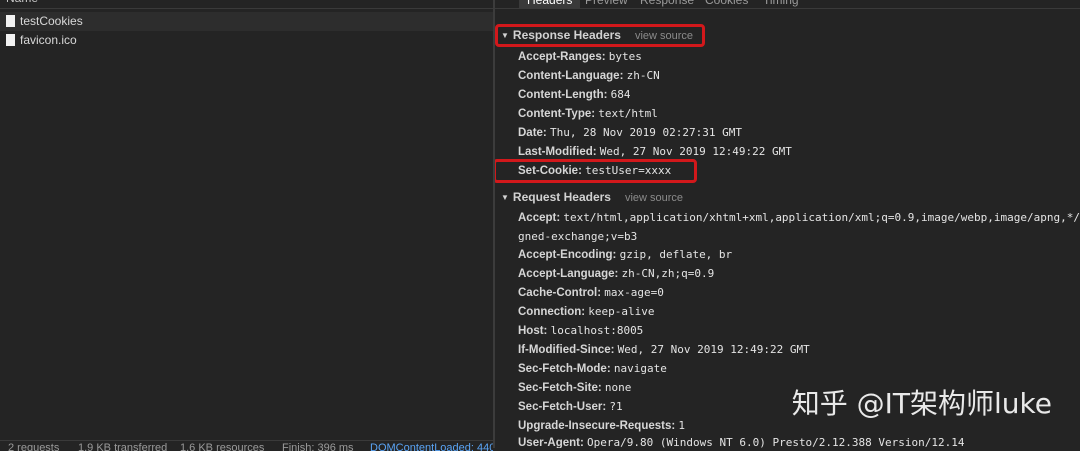 Image resolution: width=1080 pixels, height=451 pixels. I want to click on tab-timing: Timing, so click(781, 4).